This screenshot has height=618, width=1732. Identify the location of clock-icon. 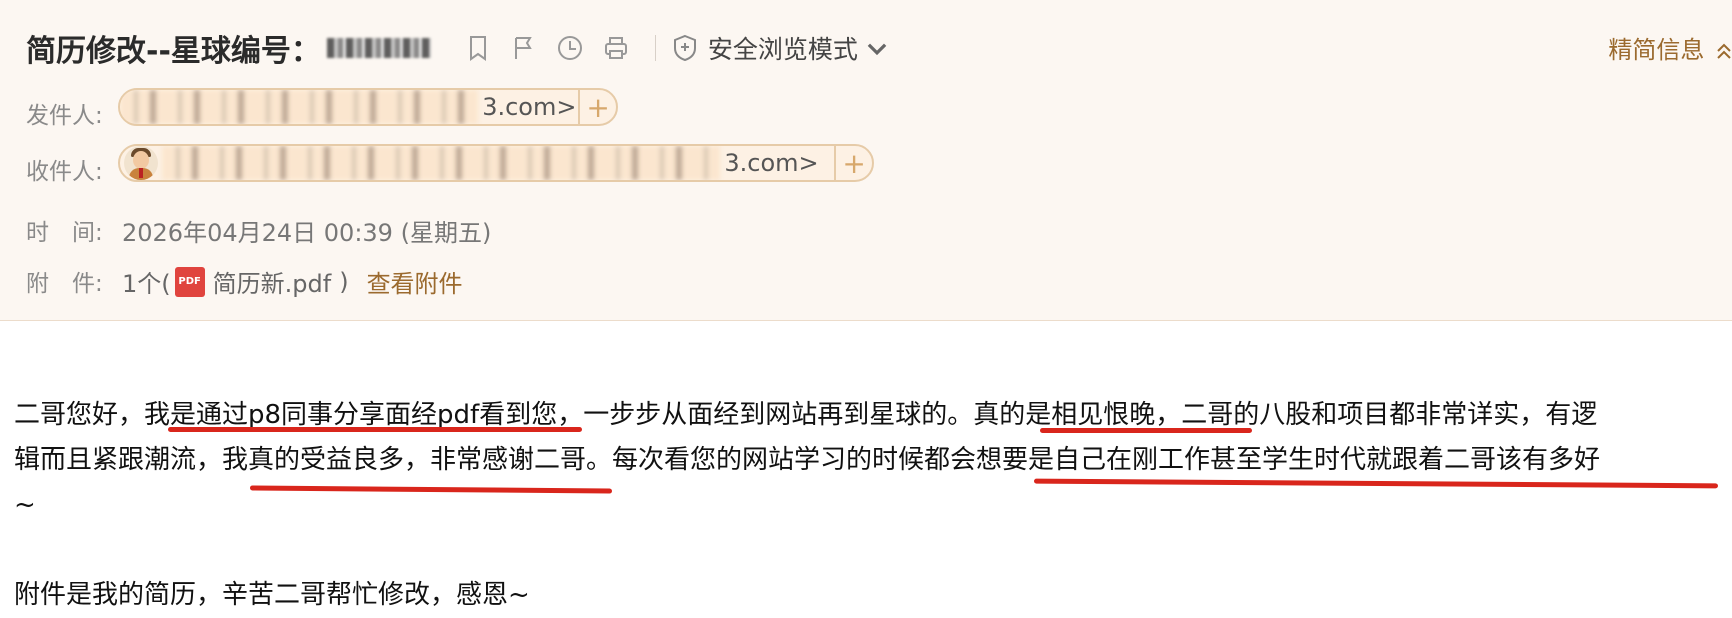
(570, 48).